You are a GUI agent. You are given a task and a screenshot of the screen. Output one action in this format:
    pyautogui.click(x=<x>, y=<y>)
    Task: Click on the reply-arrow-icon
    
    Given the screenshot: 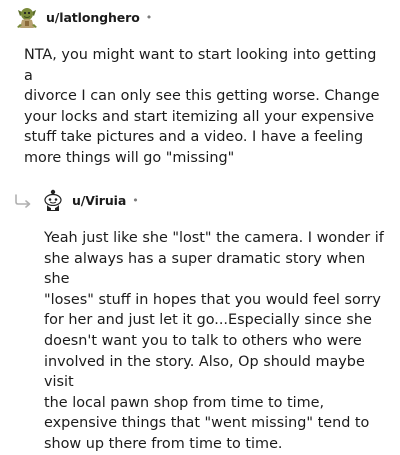 What is the action you would take?
    pyautogui.click(x=24, y=200)
    